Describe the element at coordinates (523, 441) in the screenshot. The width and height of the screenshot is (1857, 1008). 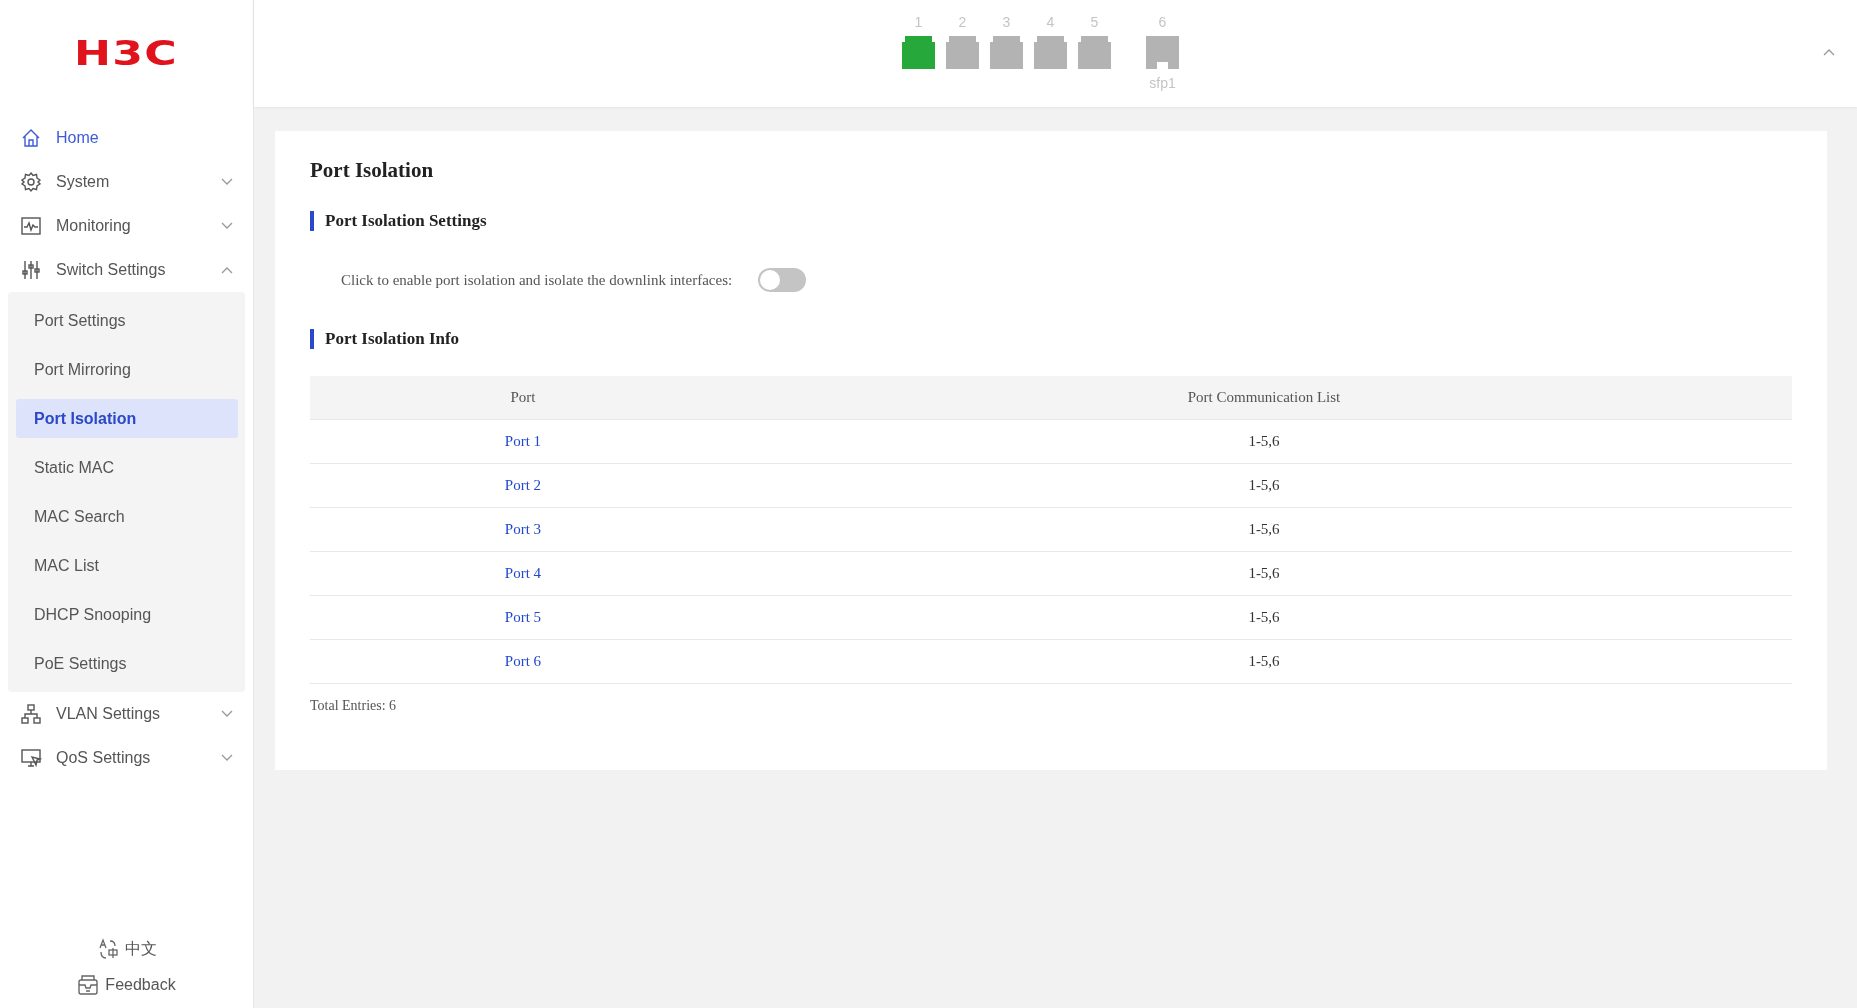
I see `port-link: Port 1` at that location.